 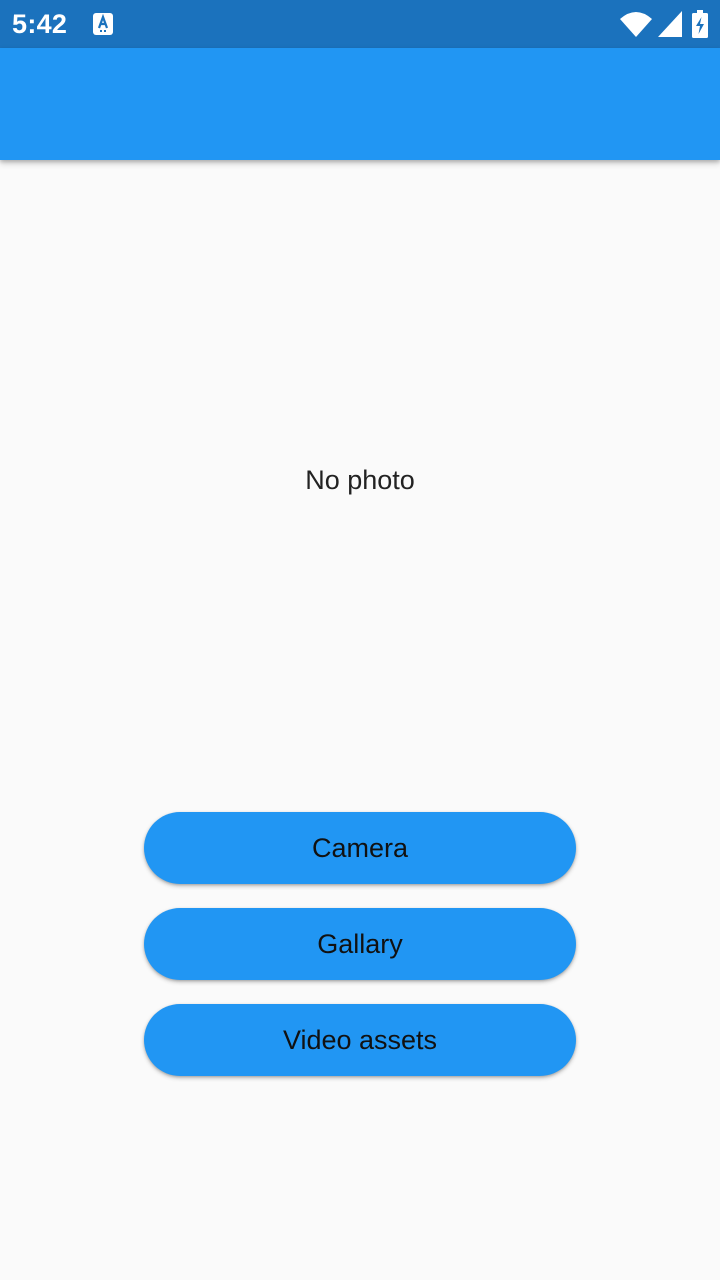 I want to click on status-time: 5:42, so click(x=40, y=24).